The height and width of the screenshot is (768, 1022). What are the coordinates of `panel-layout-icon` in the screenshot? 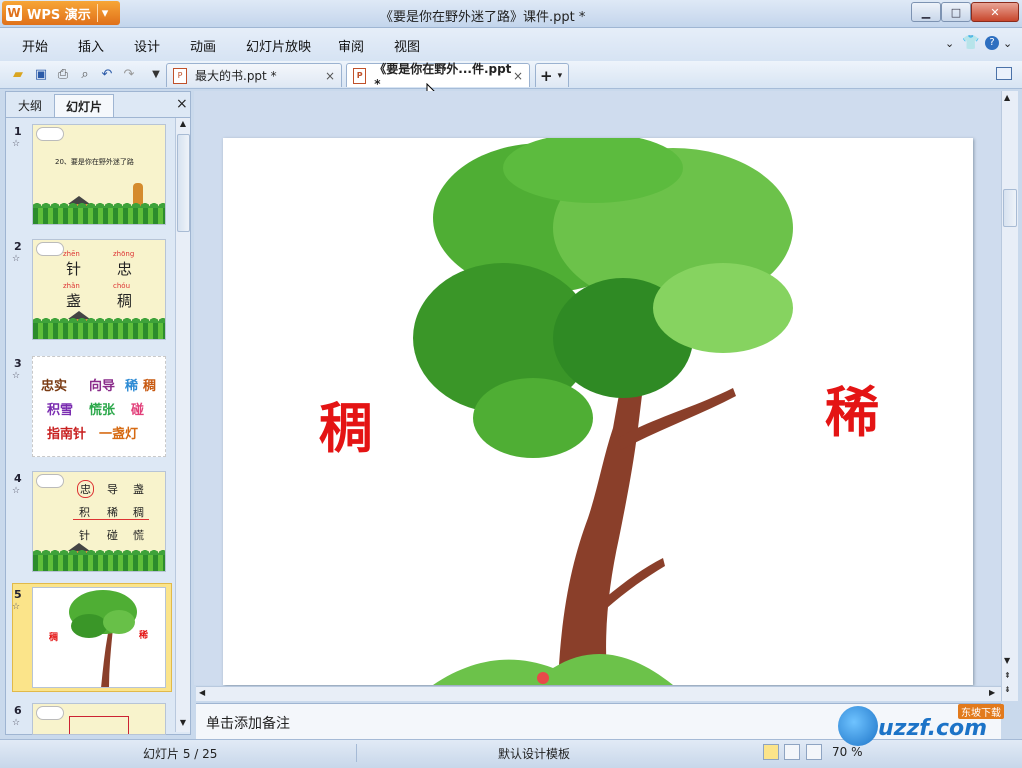 It's located at (1004, 73).